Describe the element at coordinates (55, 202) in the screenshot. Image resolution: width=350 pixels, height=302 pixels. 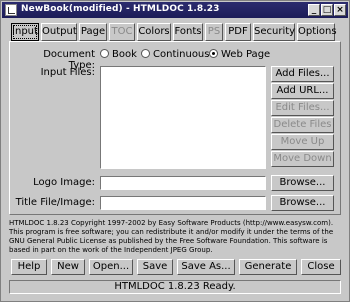
I see `title-image-label: Title File/Image:` at that location.